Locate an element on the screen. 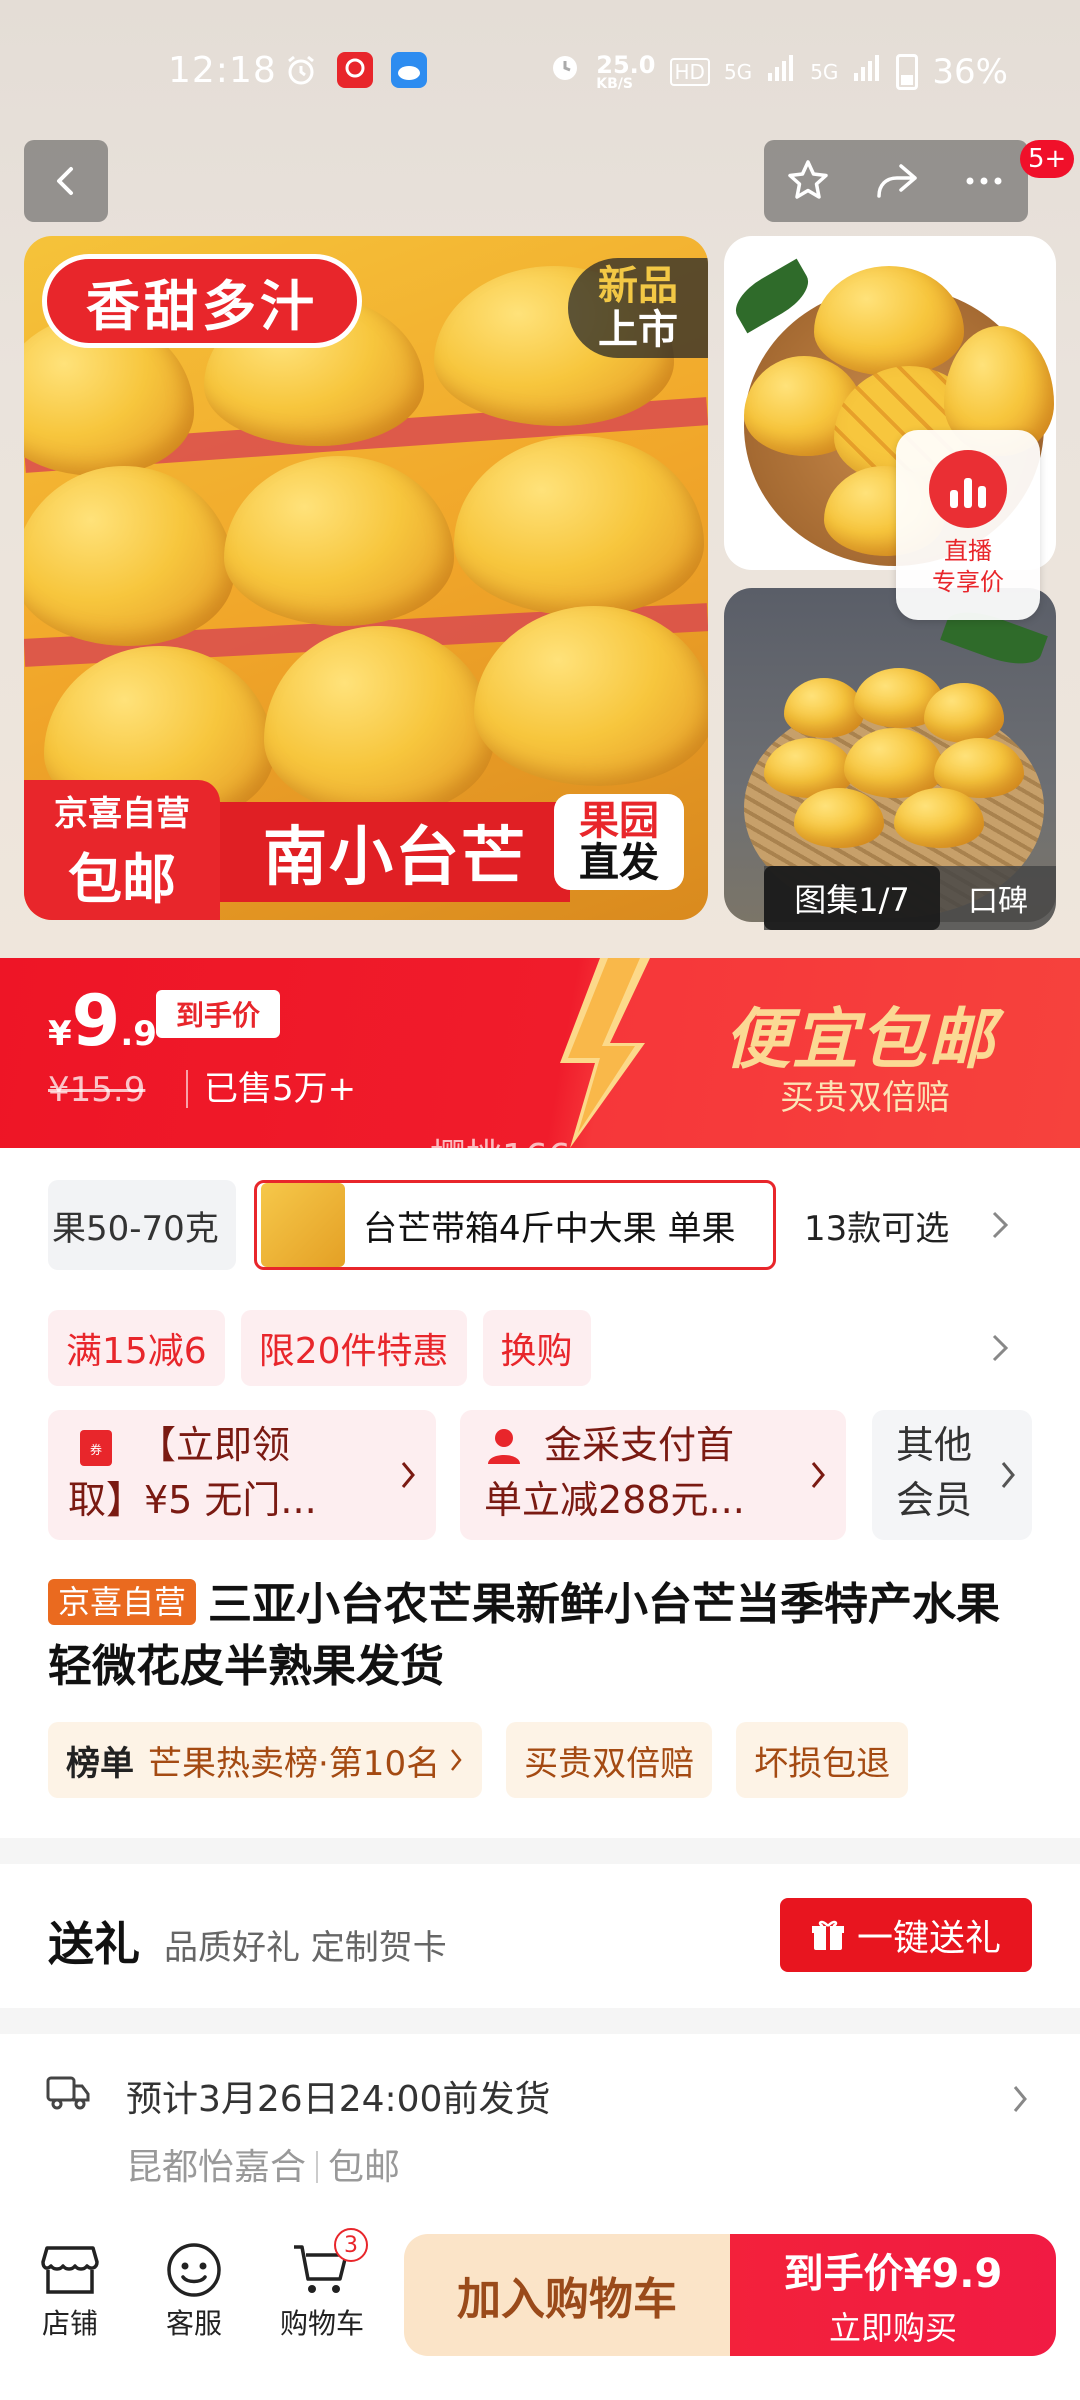  tag-new-line1: 新品 is located at coordinates (638, 286).